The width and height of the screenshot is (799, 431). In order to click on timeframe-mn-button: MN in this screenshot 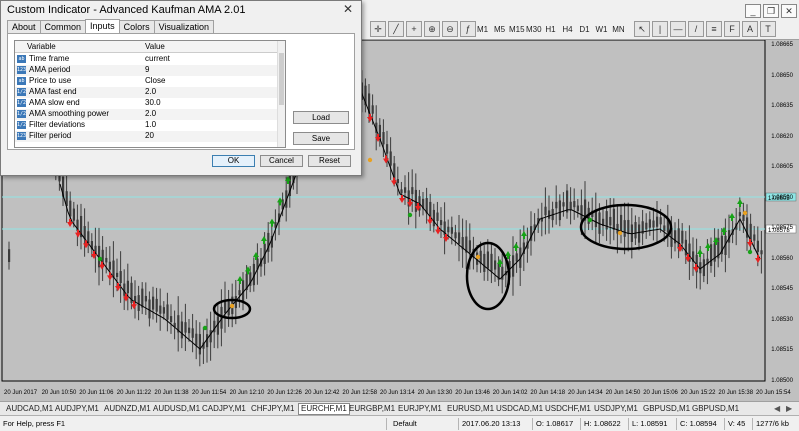, I will do `click(618, 29)`.